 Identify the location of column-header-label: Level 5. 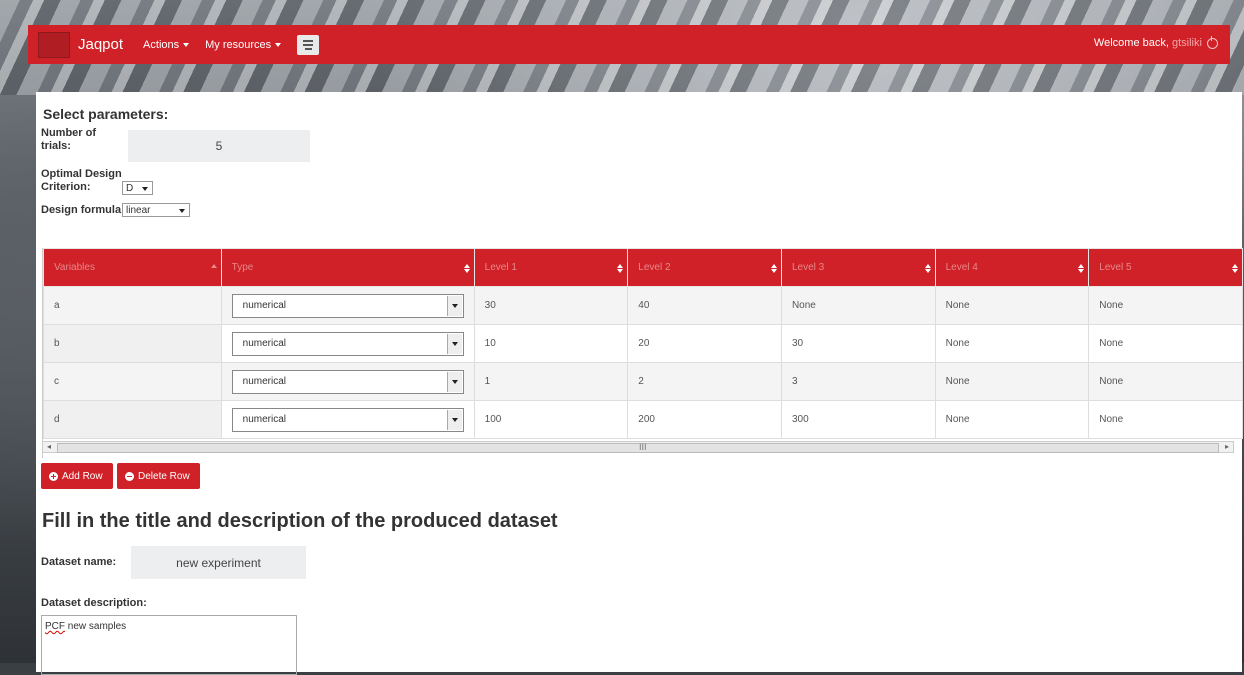
(1115, 267).